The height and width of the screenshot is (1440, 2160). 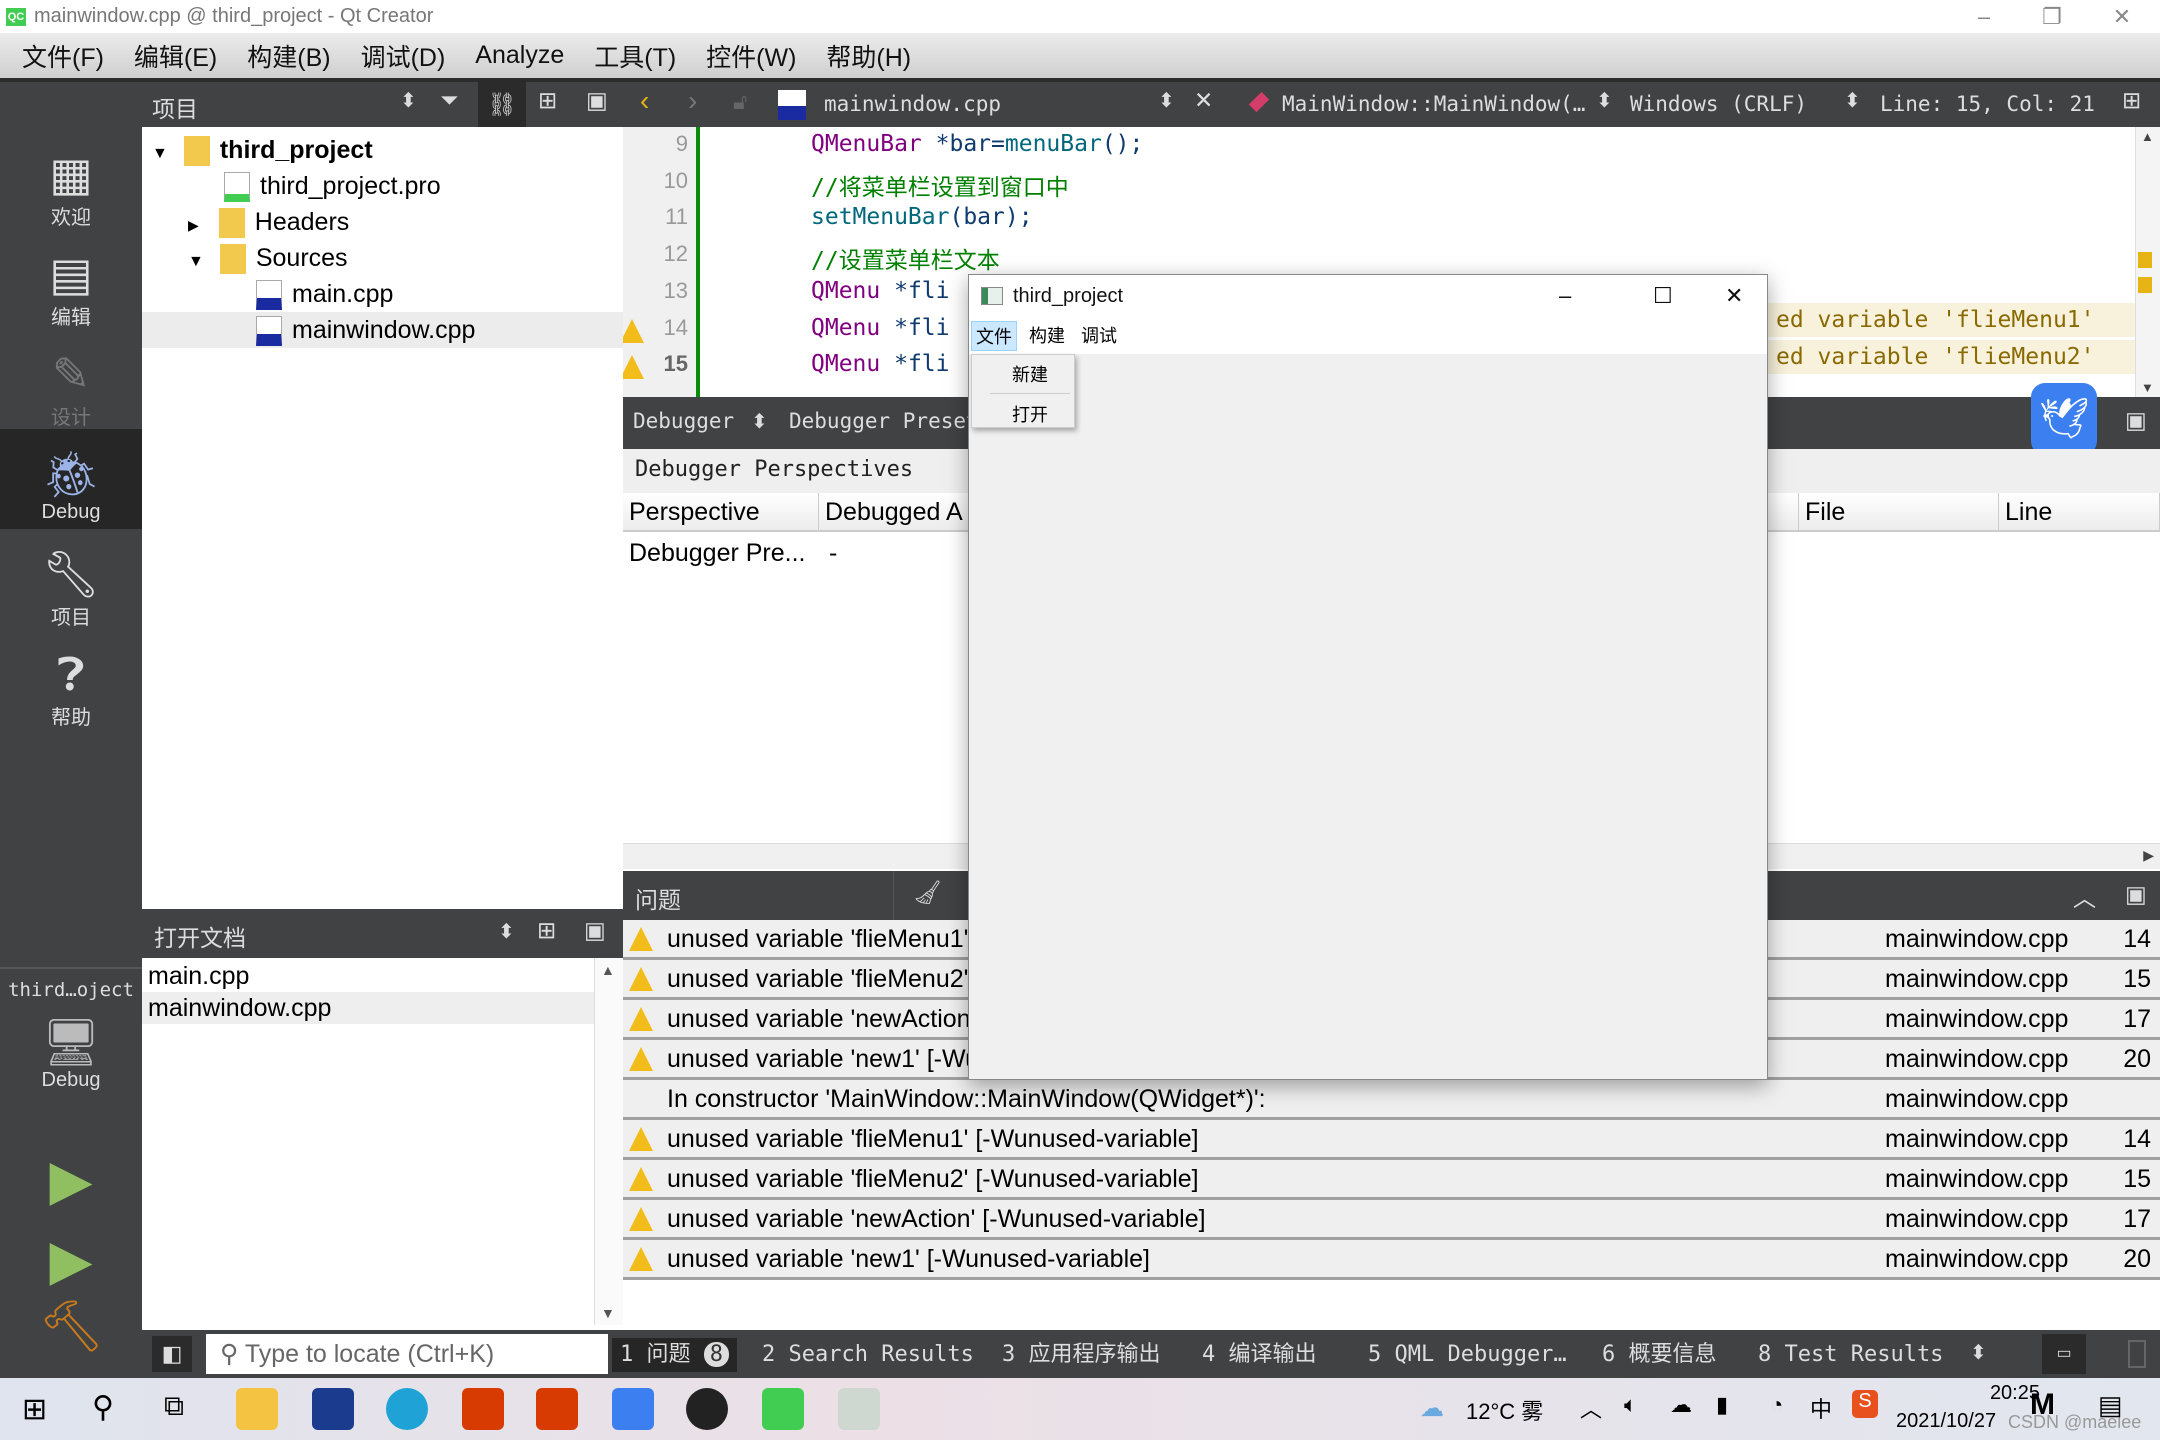 What do you see at coordinates (1504, 1410) in the screenshot?
I see `weather-text: 12°C 雾` at bounding box center [1504, 1410].